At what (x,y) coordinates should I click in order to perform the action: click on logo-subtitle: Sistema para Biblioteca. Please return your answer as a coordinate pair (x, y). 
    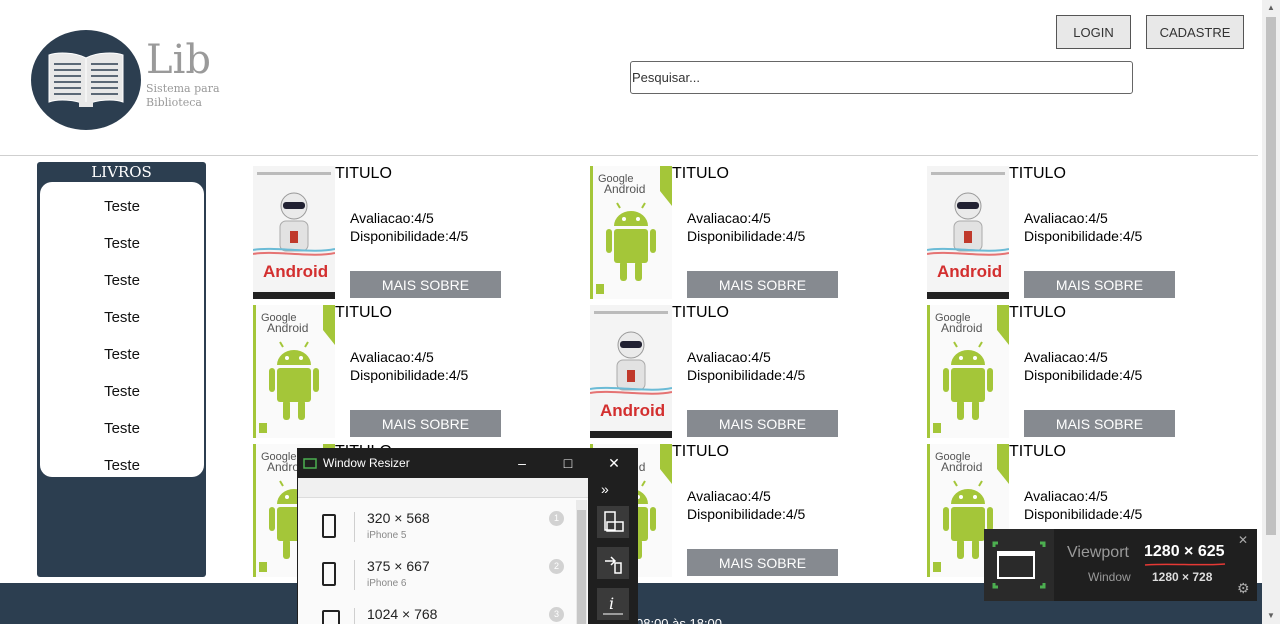
    Looking at the image, I should click on (183, 95).